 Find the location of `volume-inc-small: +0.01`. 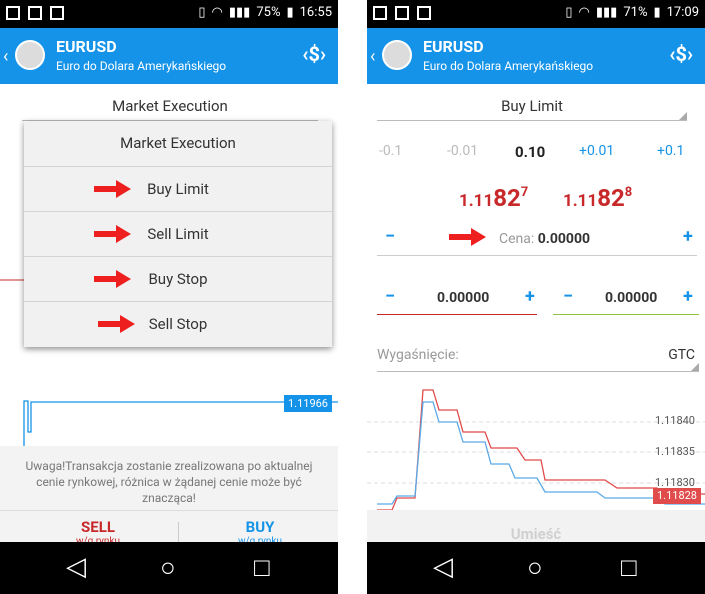

volume-inc-small: +0.01 is located at coordinates (596, 151).